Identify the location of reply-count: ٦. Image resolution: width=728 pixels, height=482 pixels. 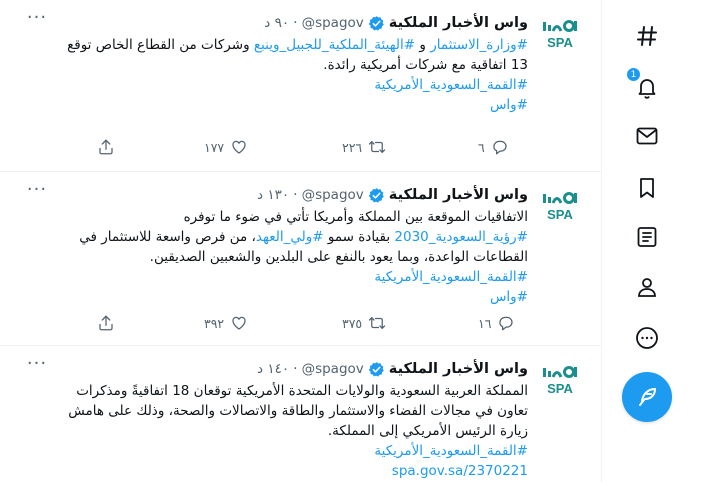
(481, 147).